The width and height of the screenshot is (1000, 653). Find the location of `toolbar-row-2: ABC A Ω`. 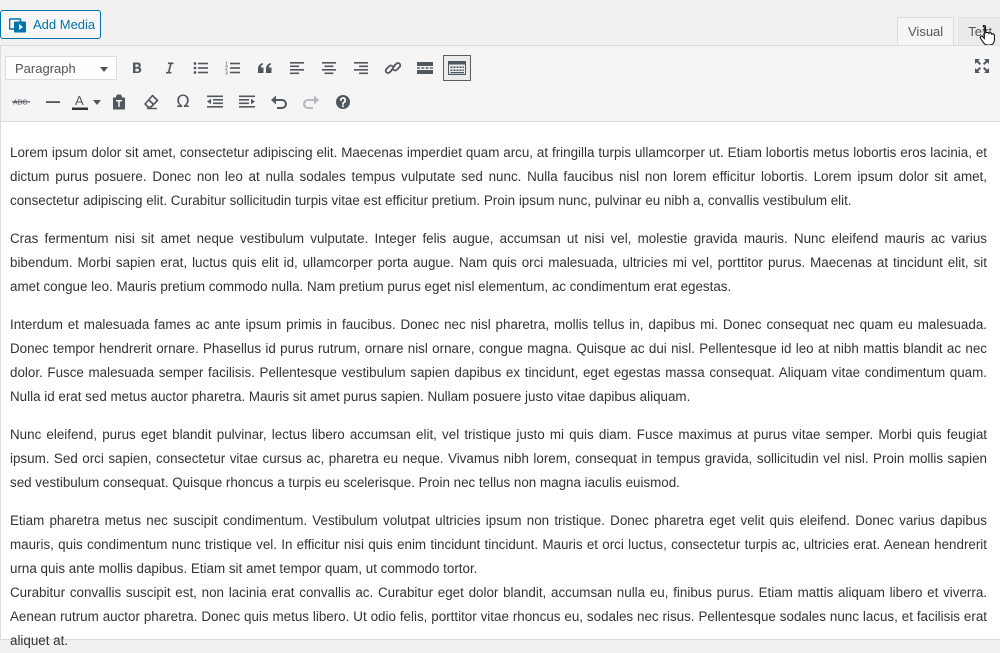

toolbar-row-2: ABC A Ω is located at coordinates (182, 102).